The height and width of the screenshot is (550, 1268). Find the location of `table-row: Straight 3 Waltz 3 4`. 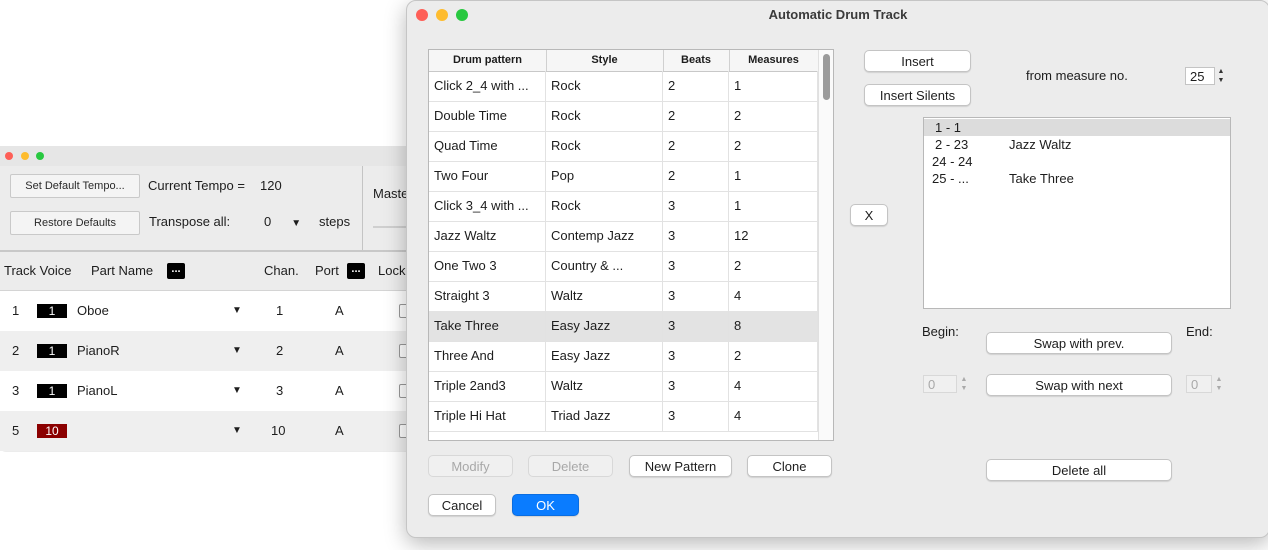

table-row: Straight 3 Waltz 3 4 is located at coordinates (623, 296).